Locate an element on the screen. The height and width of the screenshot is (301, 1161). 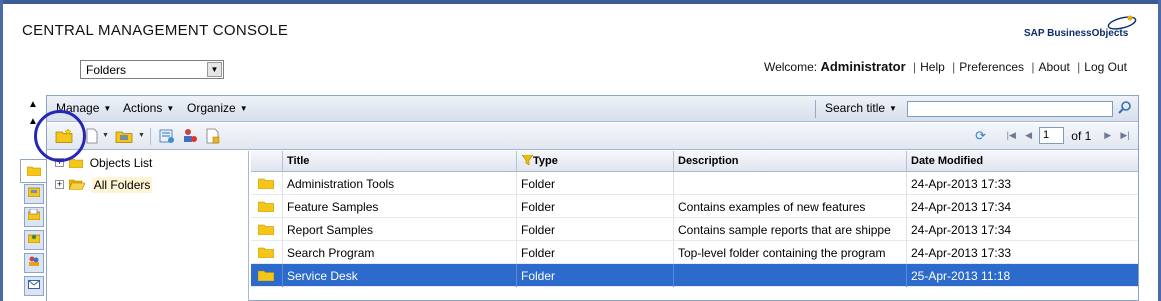
column-header-type: Type is located at coordinates (595, 161).